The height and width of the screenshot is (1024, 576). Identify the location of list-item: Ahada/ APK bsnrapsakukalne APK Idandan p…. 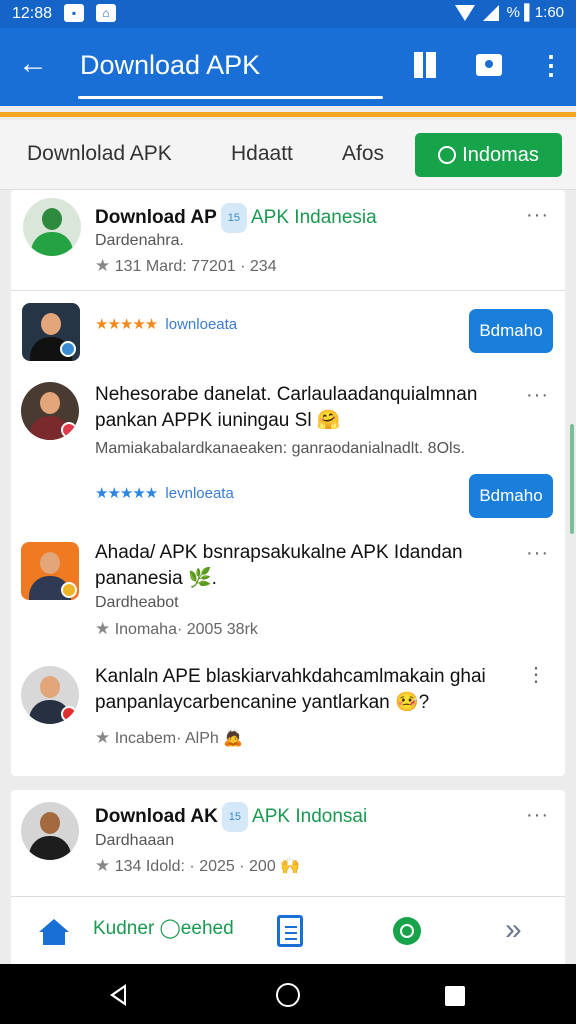
(288, 594).